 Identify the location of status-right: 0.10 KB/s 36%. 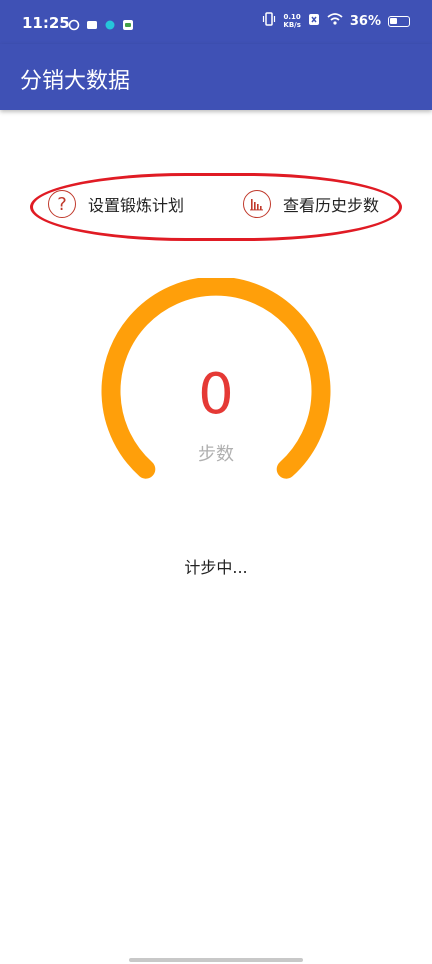
(336, 21).